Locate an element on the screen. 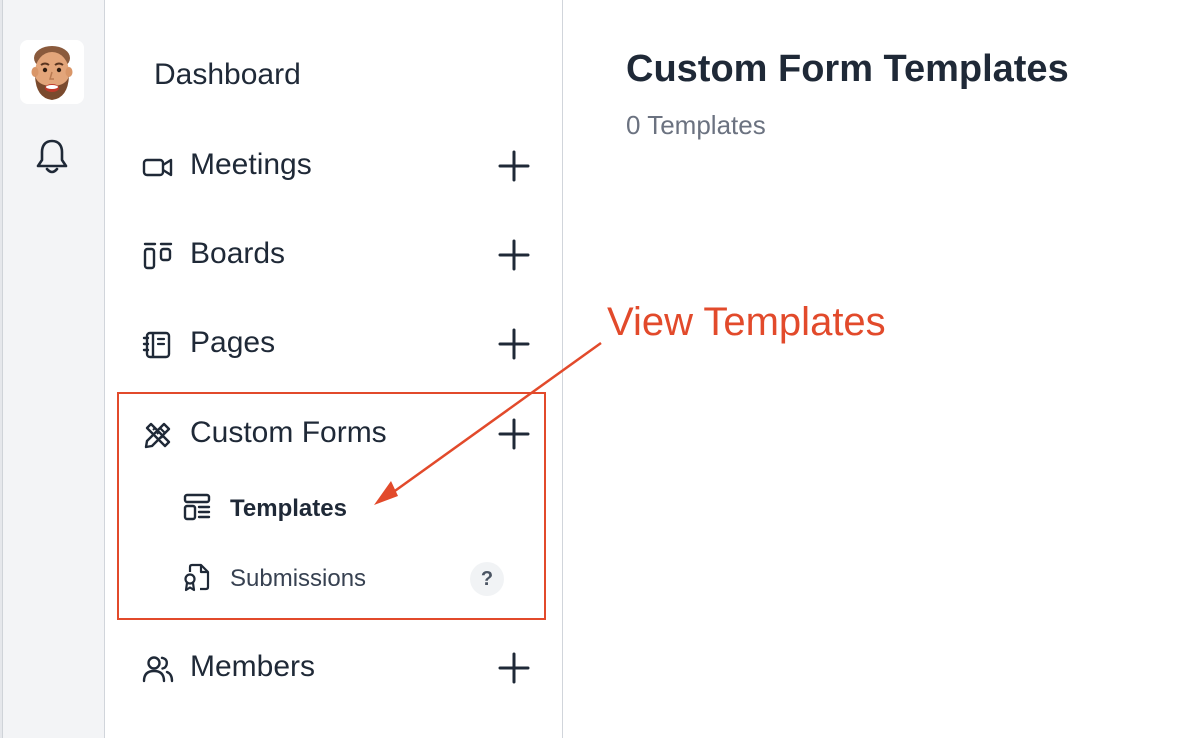 The height and width of the screenshot is (738, 1200). sidebar-item-pages: Pages is located at coordinates (337, 344).